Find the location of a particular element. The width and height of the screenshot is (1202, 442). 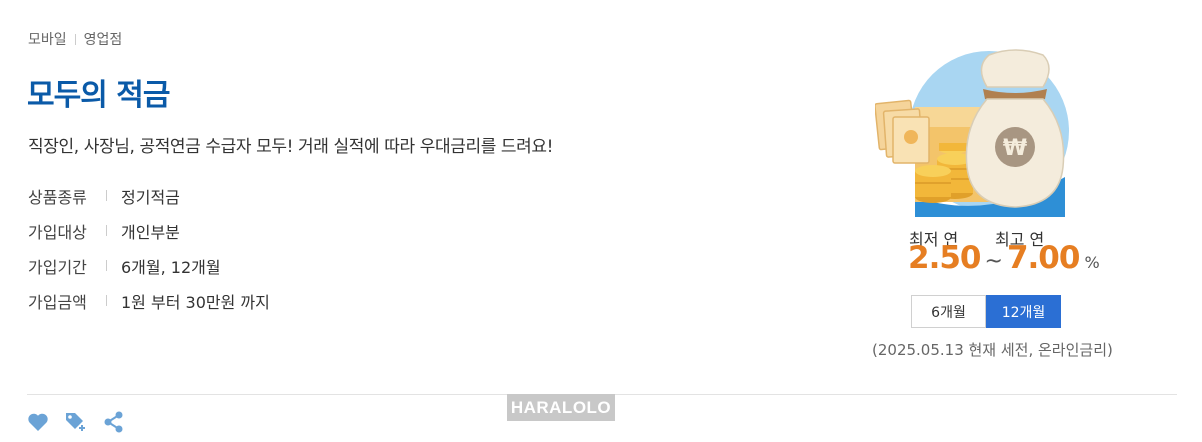

share-icon is located at coordinates (114, 422).